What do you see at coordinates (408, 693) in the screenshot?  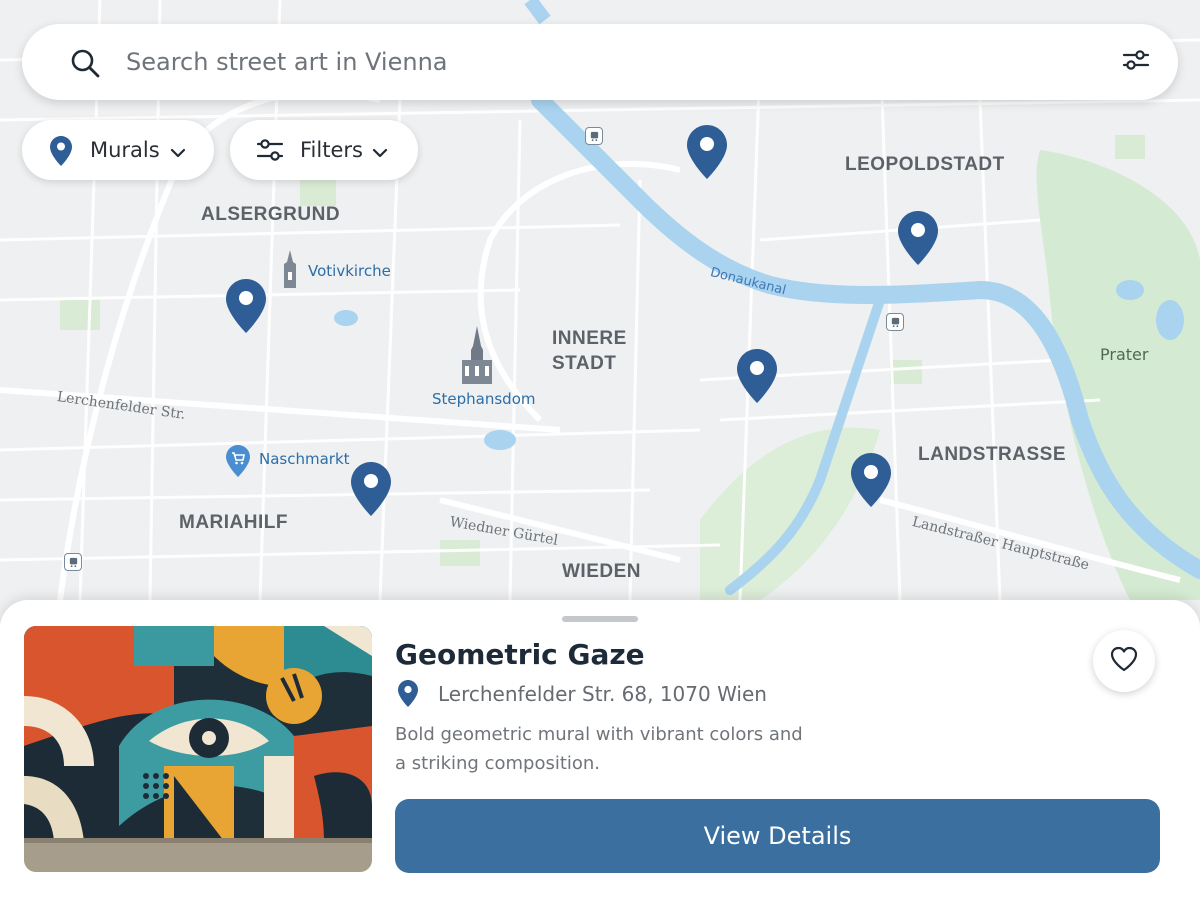 I see `location-pin-icon` at bounding box center [408, 693].